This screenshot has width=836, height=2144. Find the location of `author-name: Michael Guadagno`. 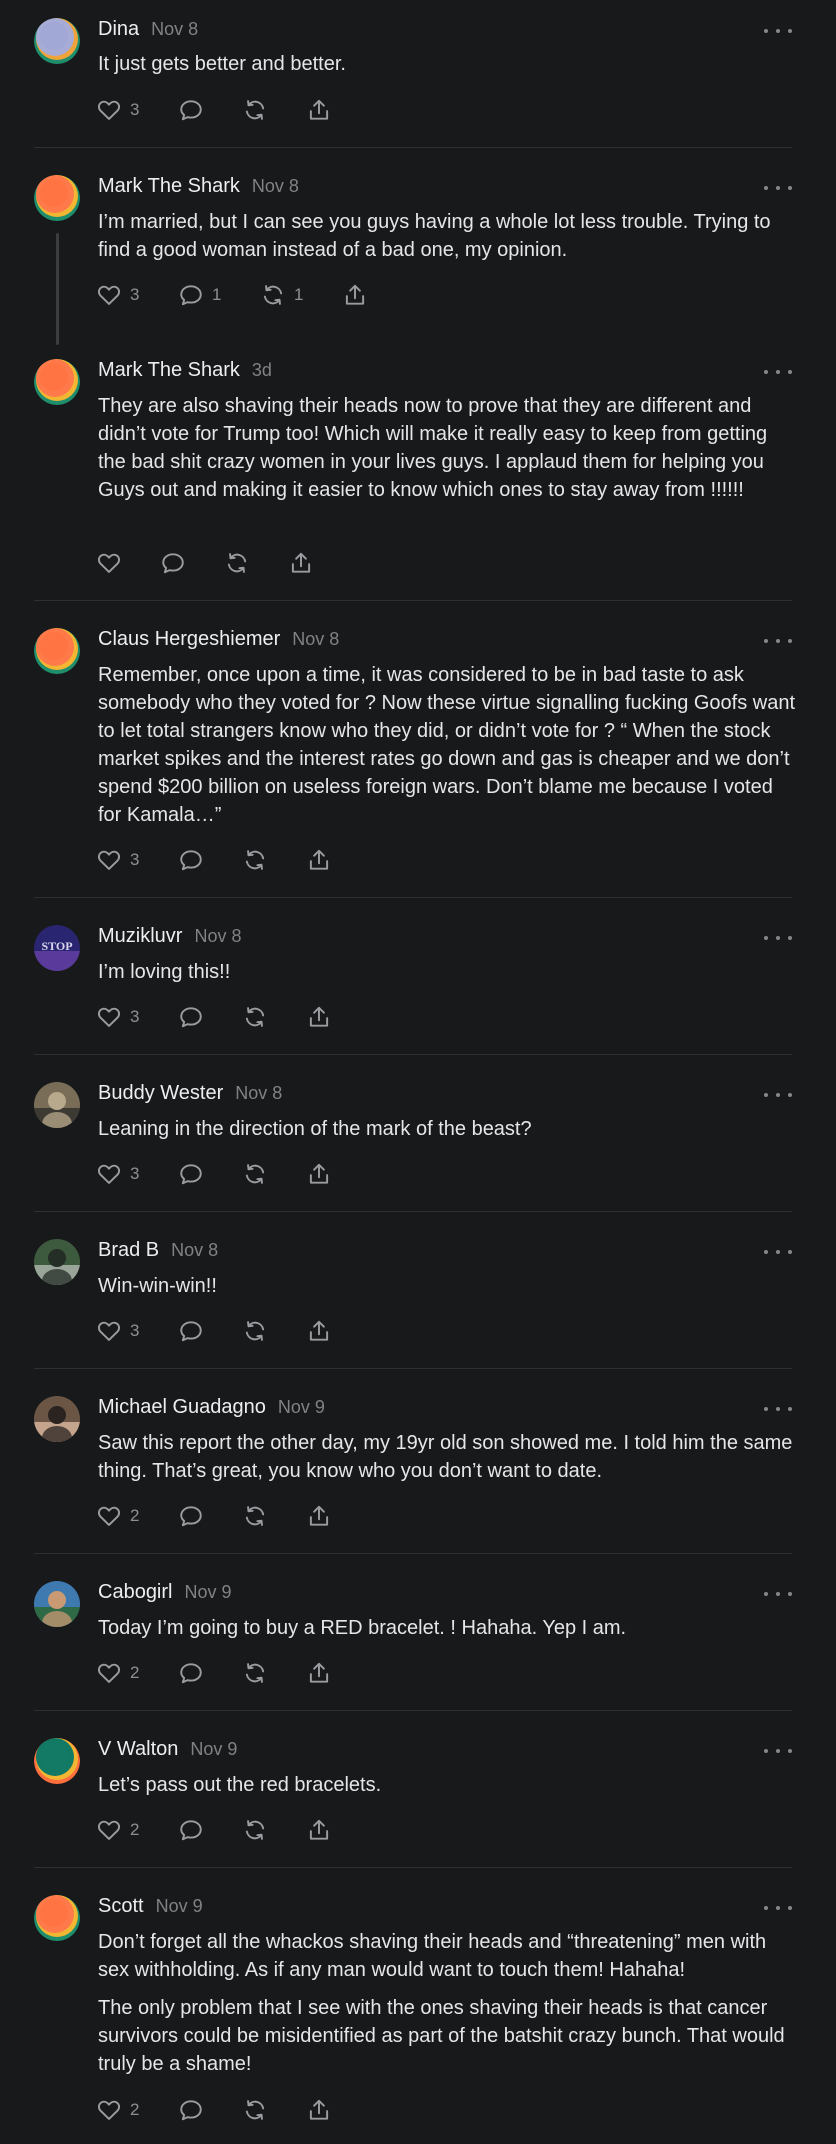

author-name: Michael Guadagno is located at coordinates (182, 1407).